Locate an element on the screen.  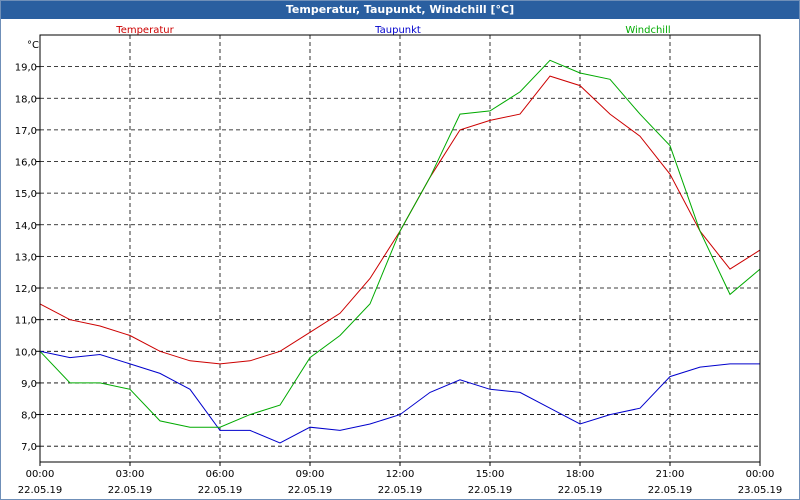
y-tick-label: 7,0 is located at coordinates (29, 447).